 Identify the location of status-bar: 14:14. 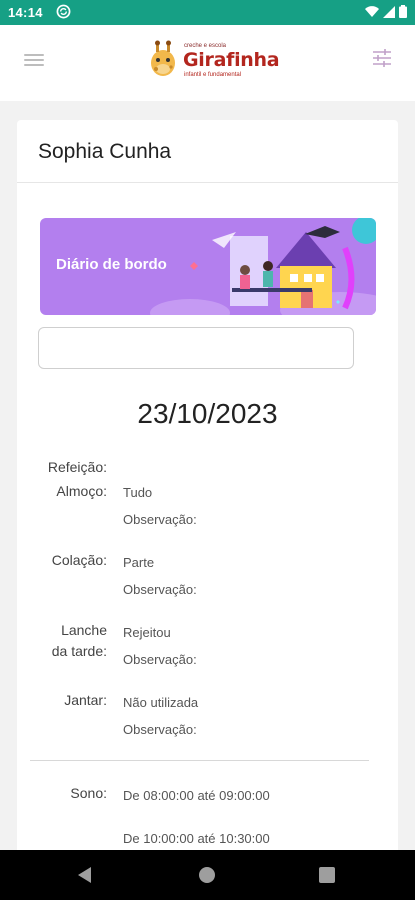
(207, 12).